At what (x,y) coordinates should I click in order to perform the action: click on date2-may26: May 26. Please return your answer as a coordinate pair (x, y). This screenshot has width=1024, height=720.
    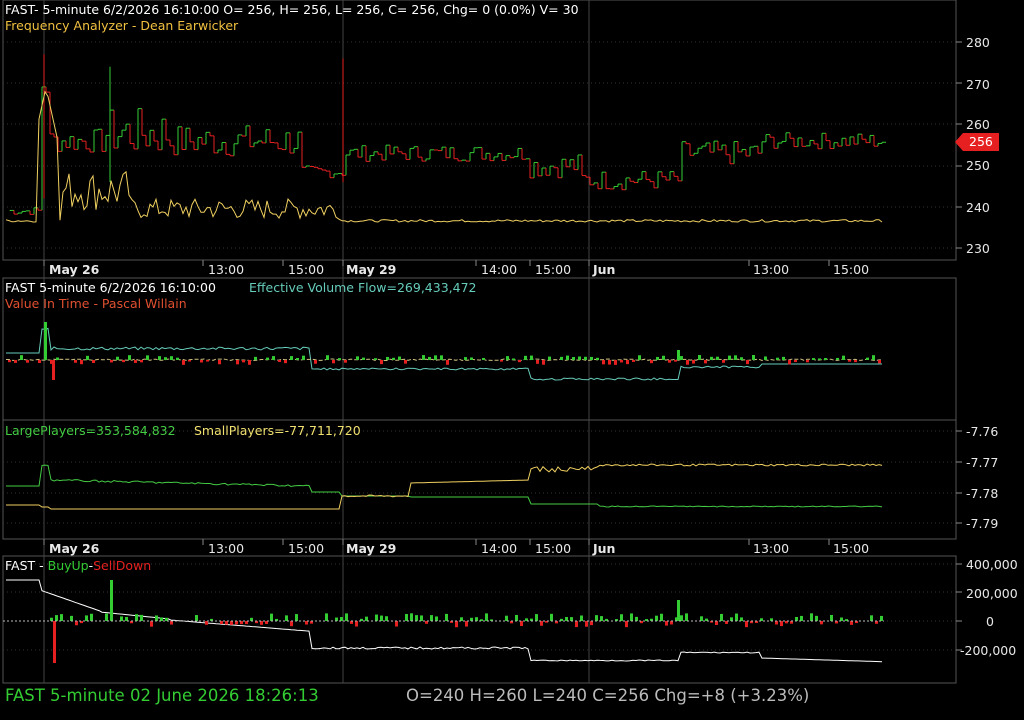
    Looking at the image, I should click on (74, 548).